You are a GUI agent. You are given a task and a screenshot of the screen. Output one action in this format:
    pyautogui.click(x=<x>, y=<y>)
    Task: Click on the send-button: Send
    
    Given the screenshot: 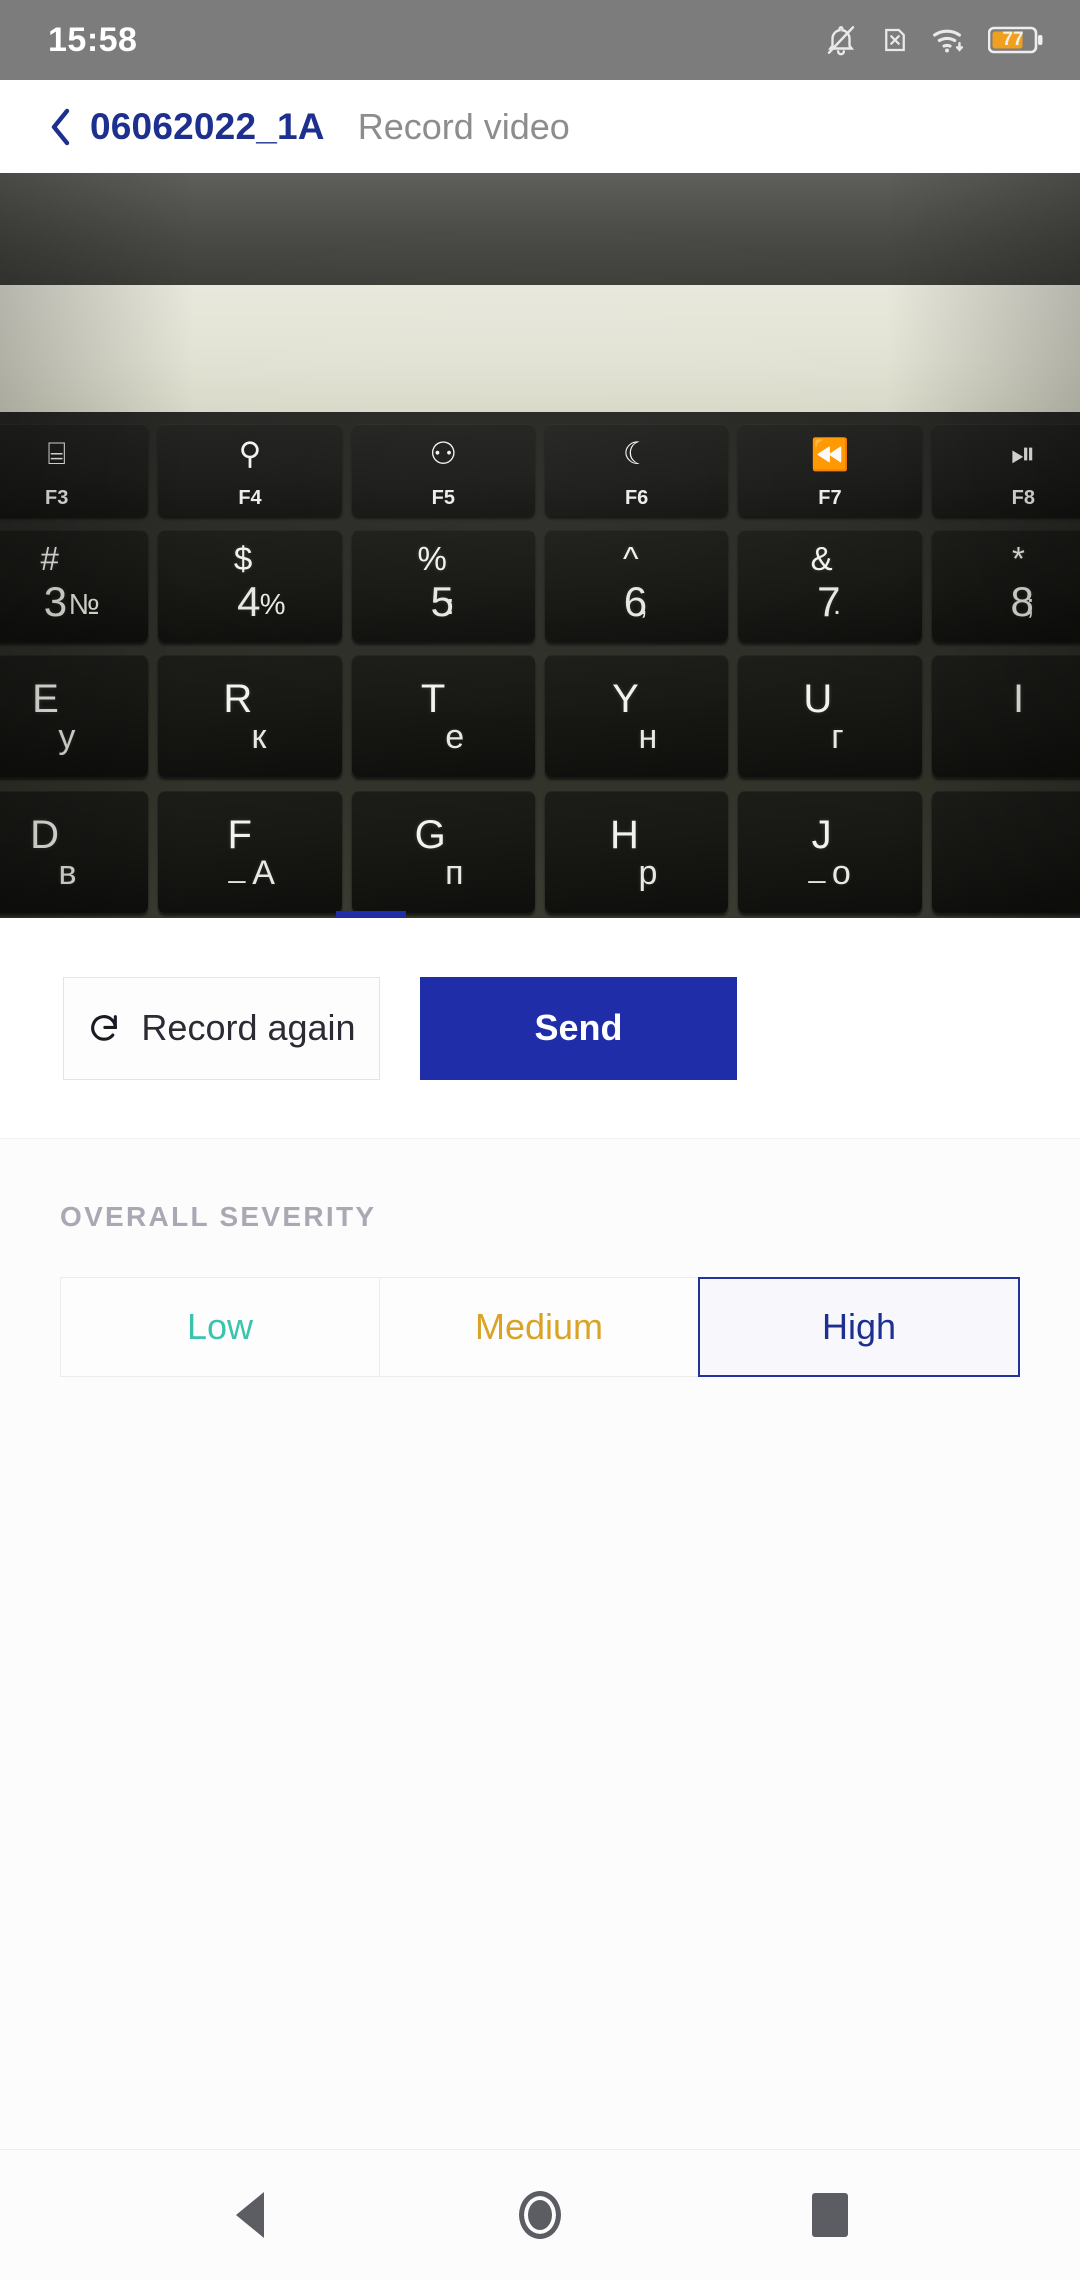 What is the action you would take?
    pyautogui.click(x=578, y=1028)
    